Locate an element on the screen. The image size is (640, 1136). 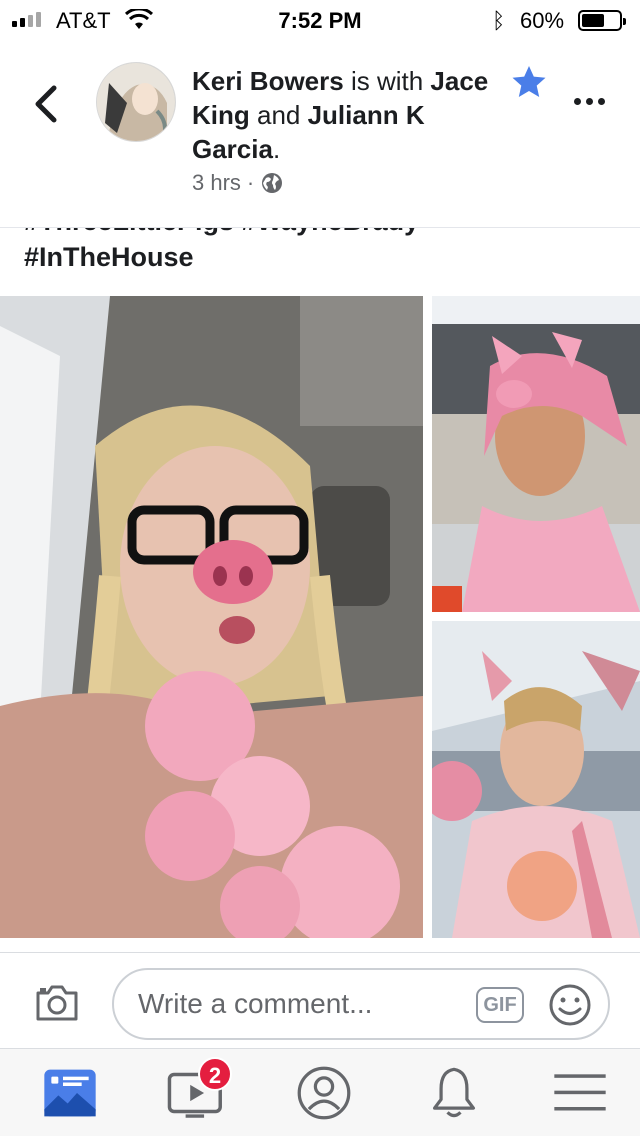
camera-icon is located at coordinates (57, 1003).